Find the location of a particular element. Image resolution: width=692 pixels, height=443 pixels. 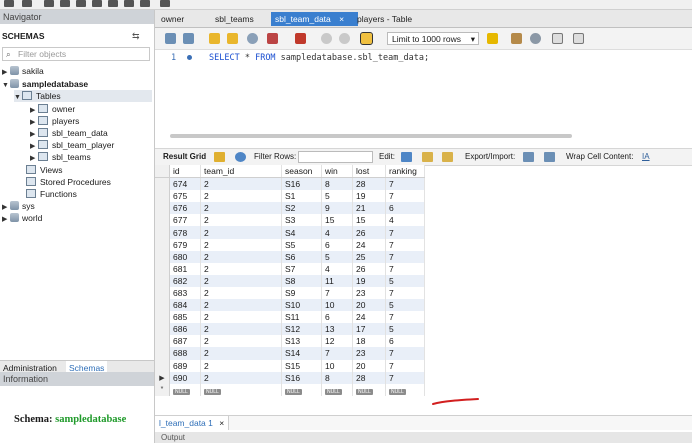

table-cell: 18 is located at coordinates (369, 341).